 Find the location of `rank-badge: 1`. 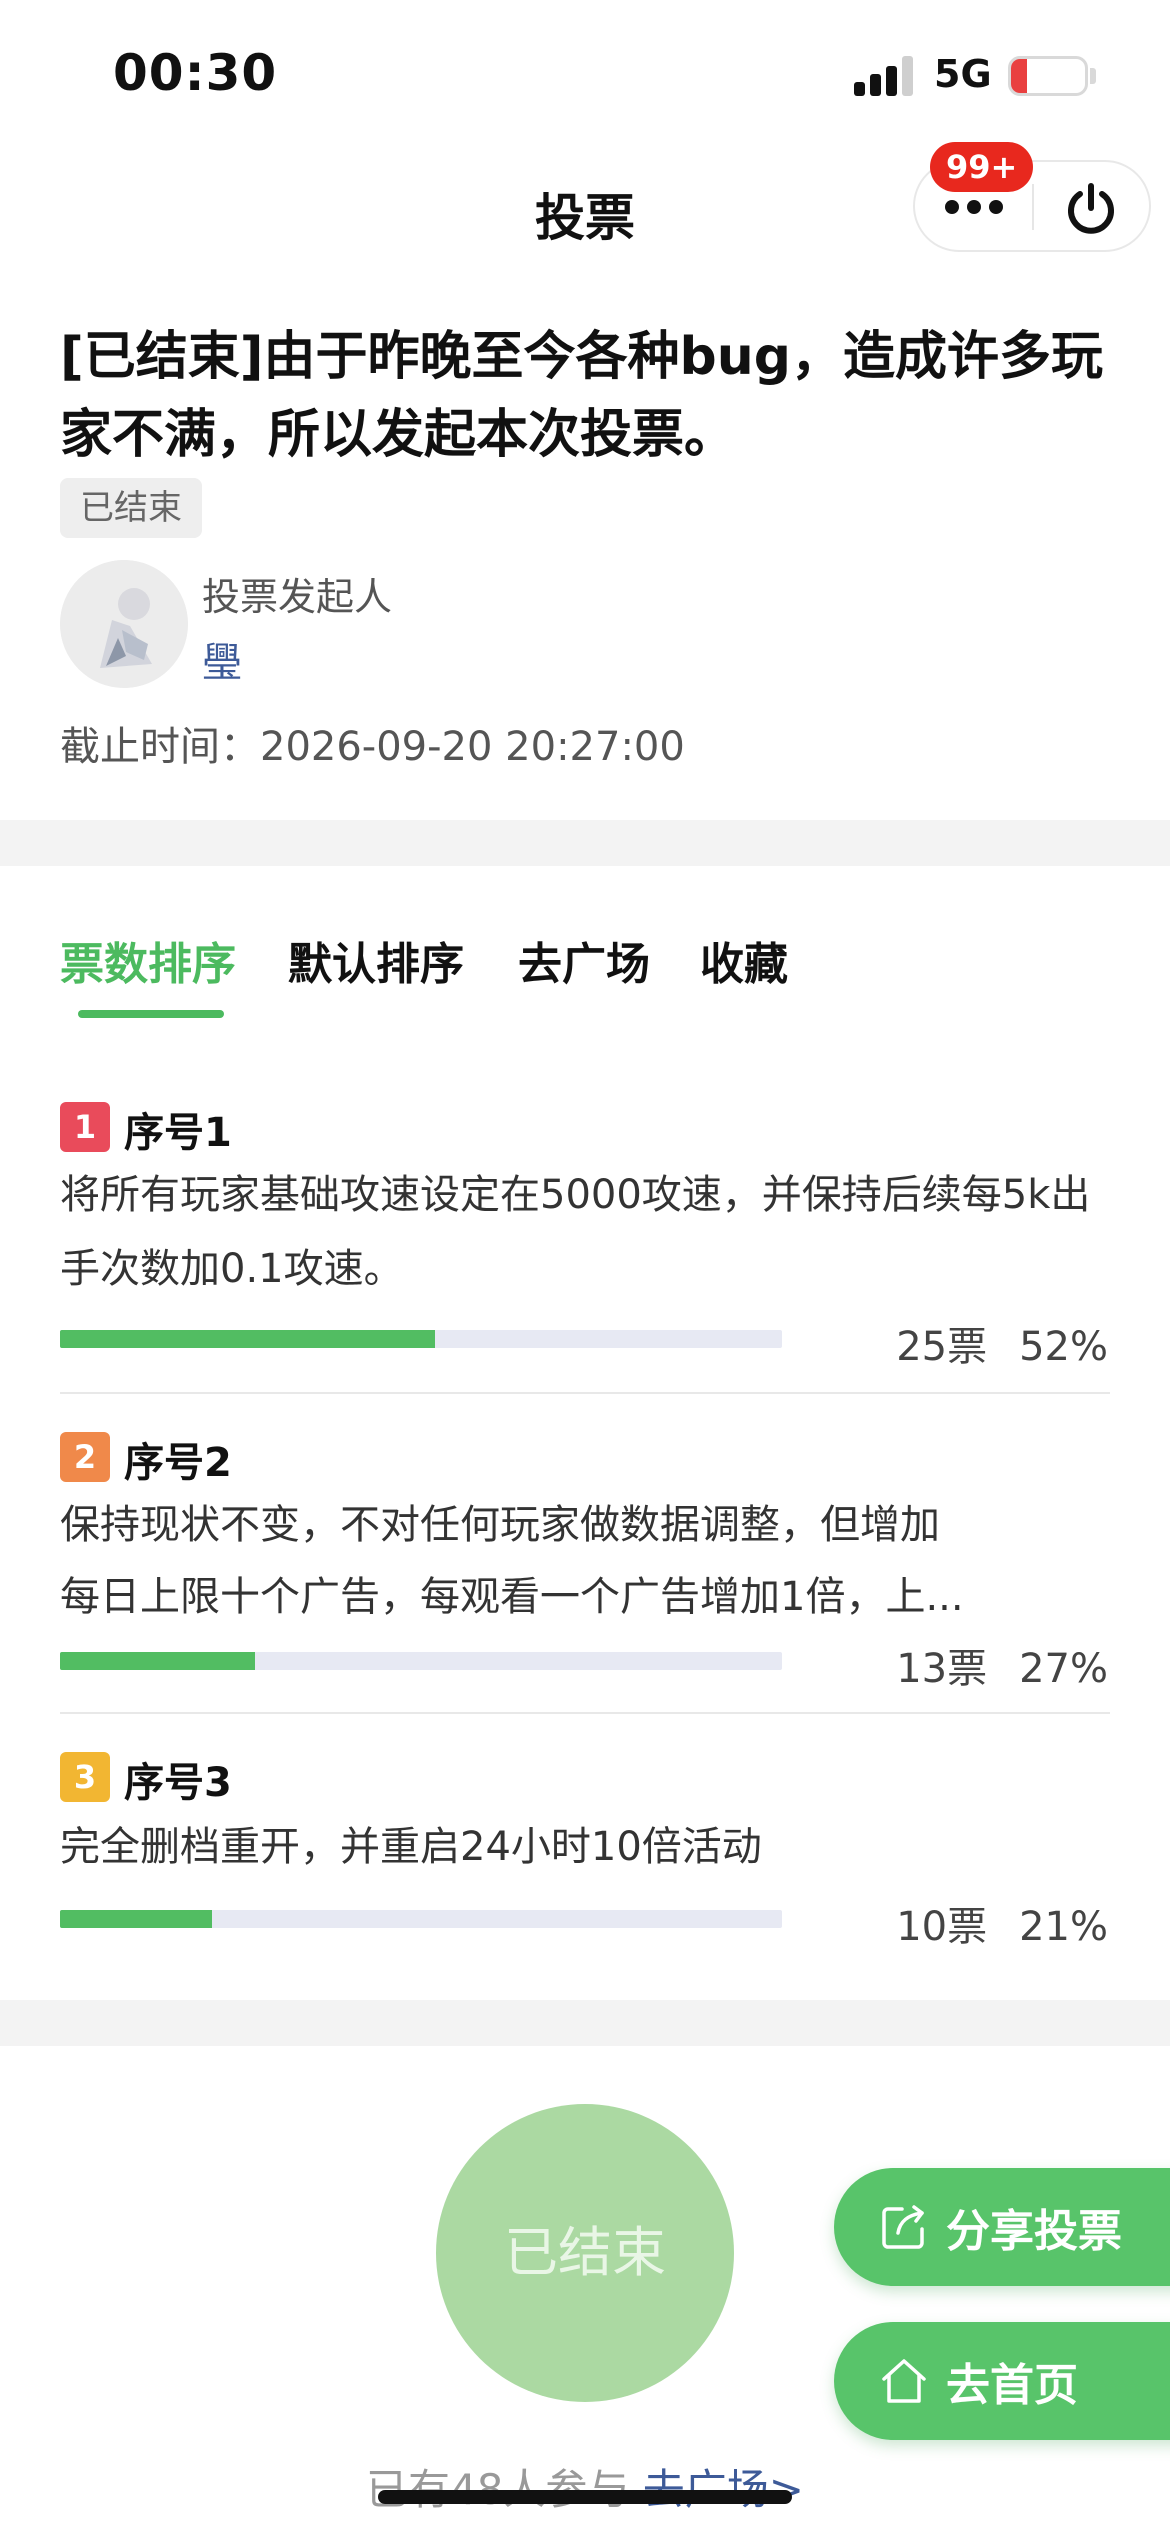

rank-badge: 1 is located at coordinates (85, 1127).